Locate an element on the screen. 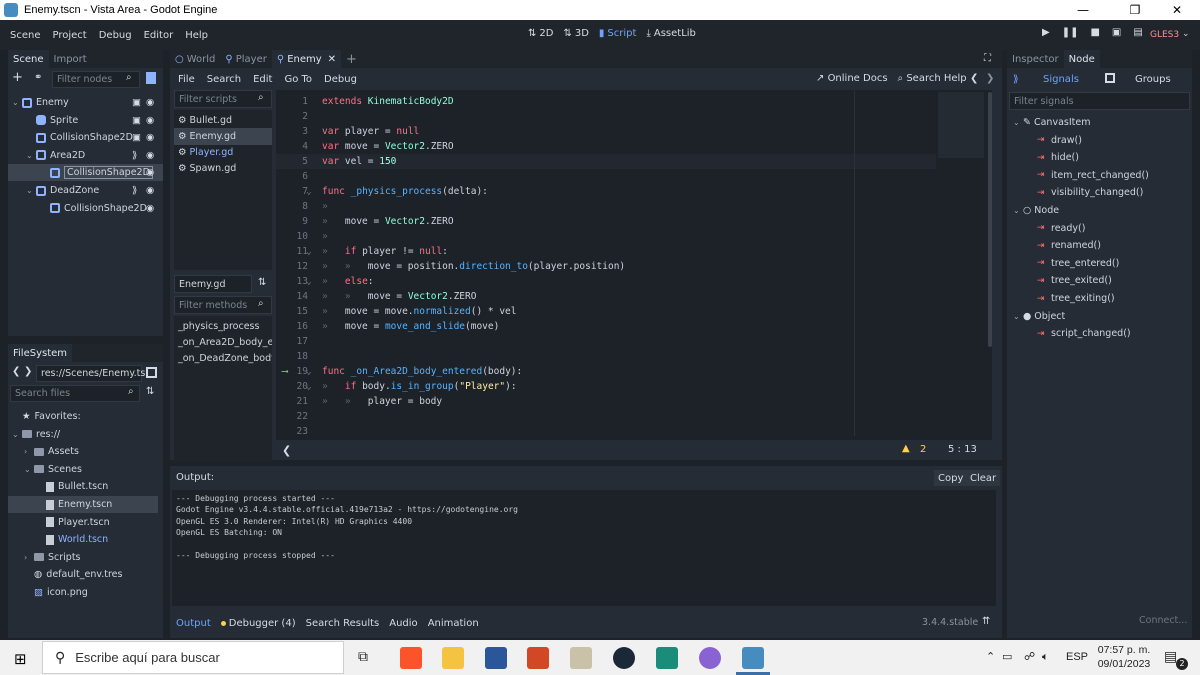 This screenshot has height=675, width=1200. signal-class-header: ⌄ ✎ CanvasItem is located at coordinates (1099, 122).